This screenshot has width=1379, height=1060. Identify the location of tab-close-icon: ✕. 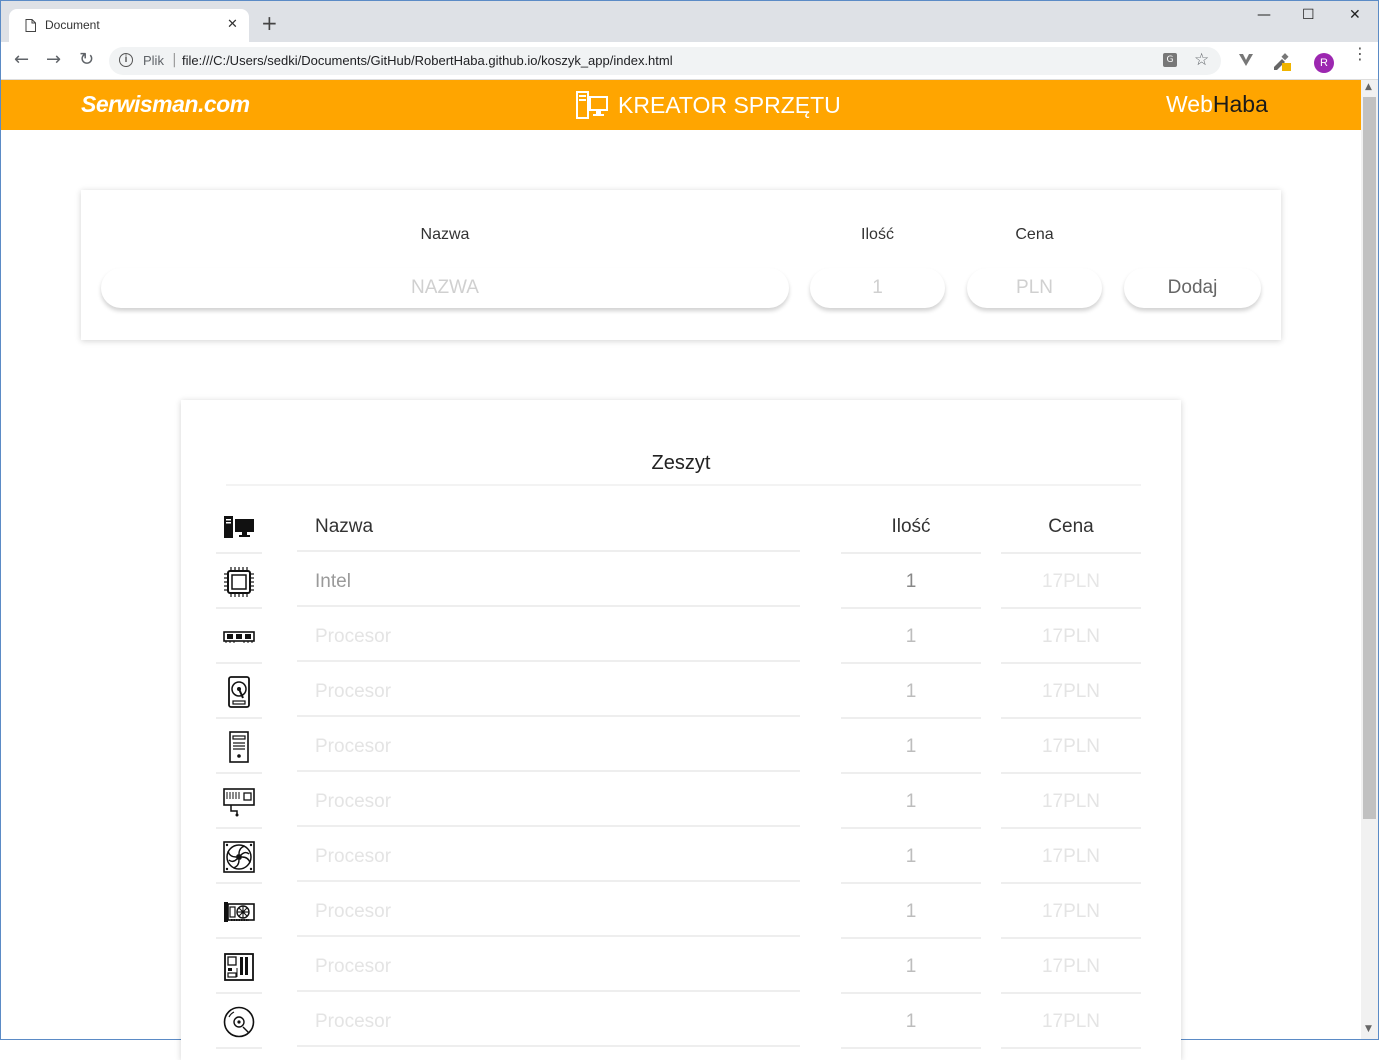
(232, 24).